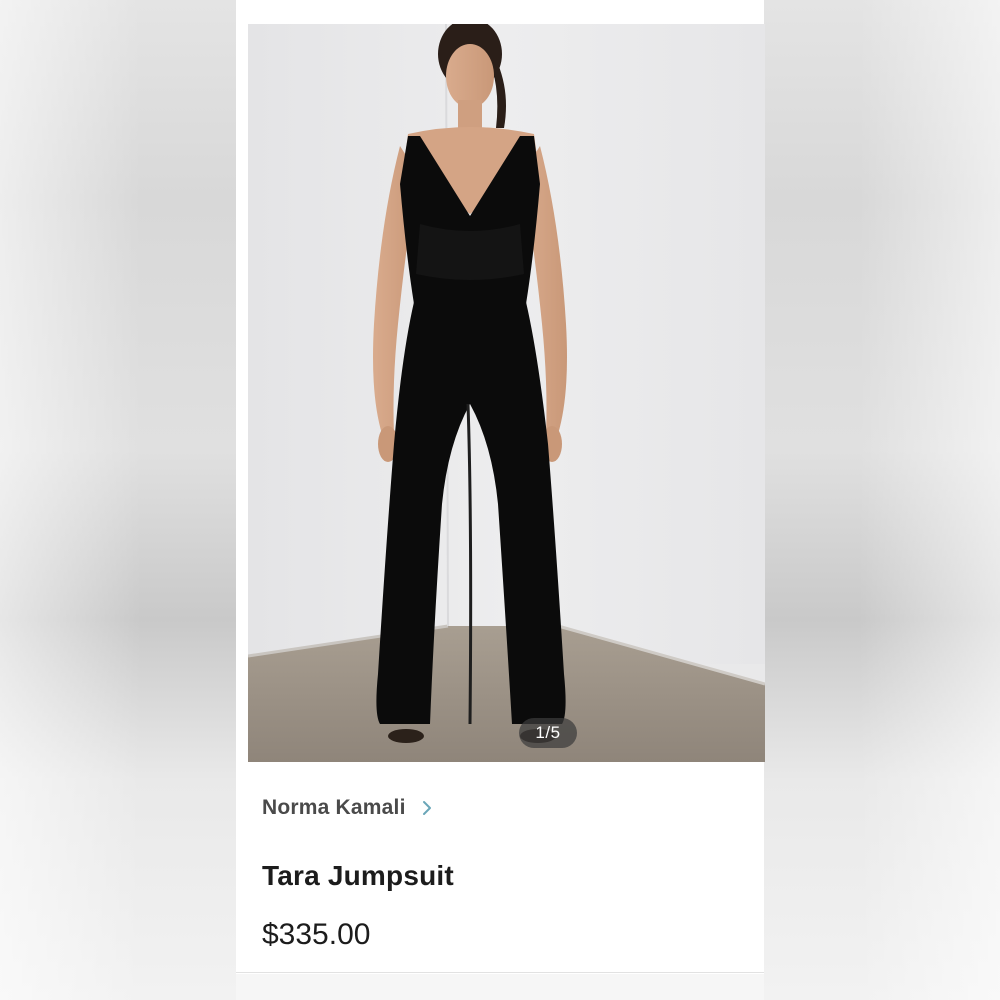 The height and width of the screenshot is (1000, 1000). I want to click on bottom-strip, so click(500, 987).